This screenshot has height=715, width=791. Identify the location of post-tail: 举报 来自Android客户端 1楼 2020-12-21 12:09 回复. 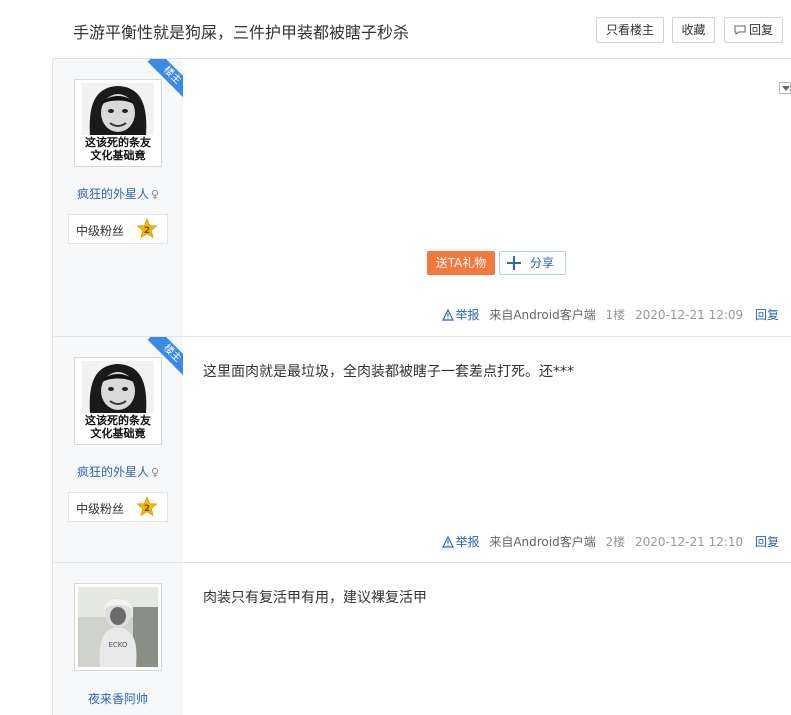
(610, 314).